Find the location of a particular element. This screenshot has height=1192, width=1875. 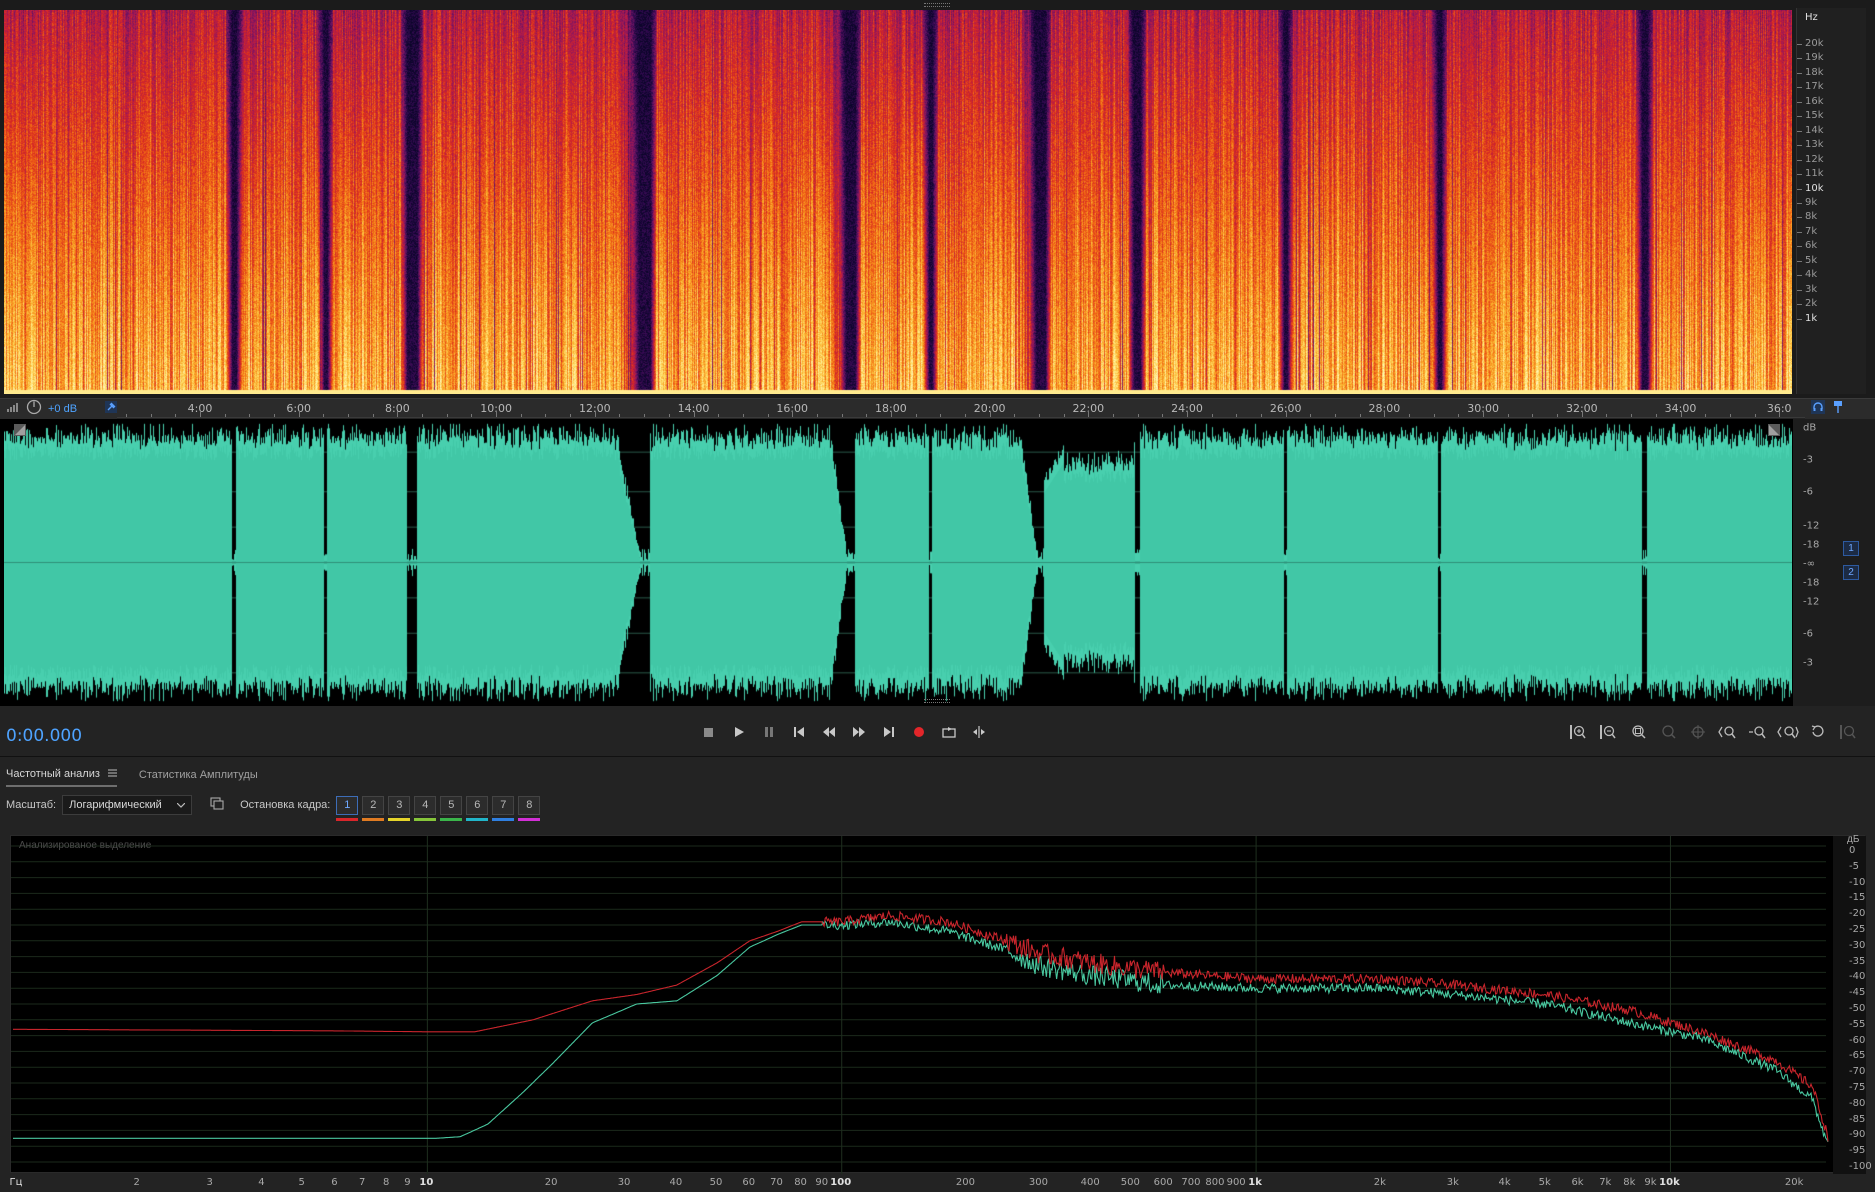

marker-pin-icon is located at coordinates (1838, 409).